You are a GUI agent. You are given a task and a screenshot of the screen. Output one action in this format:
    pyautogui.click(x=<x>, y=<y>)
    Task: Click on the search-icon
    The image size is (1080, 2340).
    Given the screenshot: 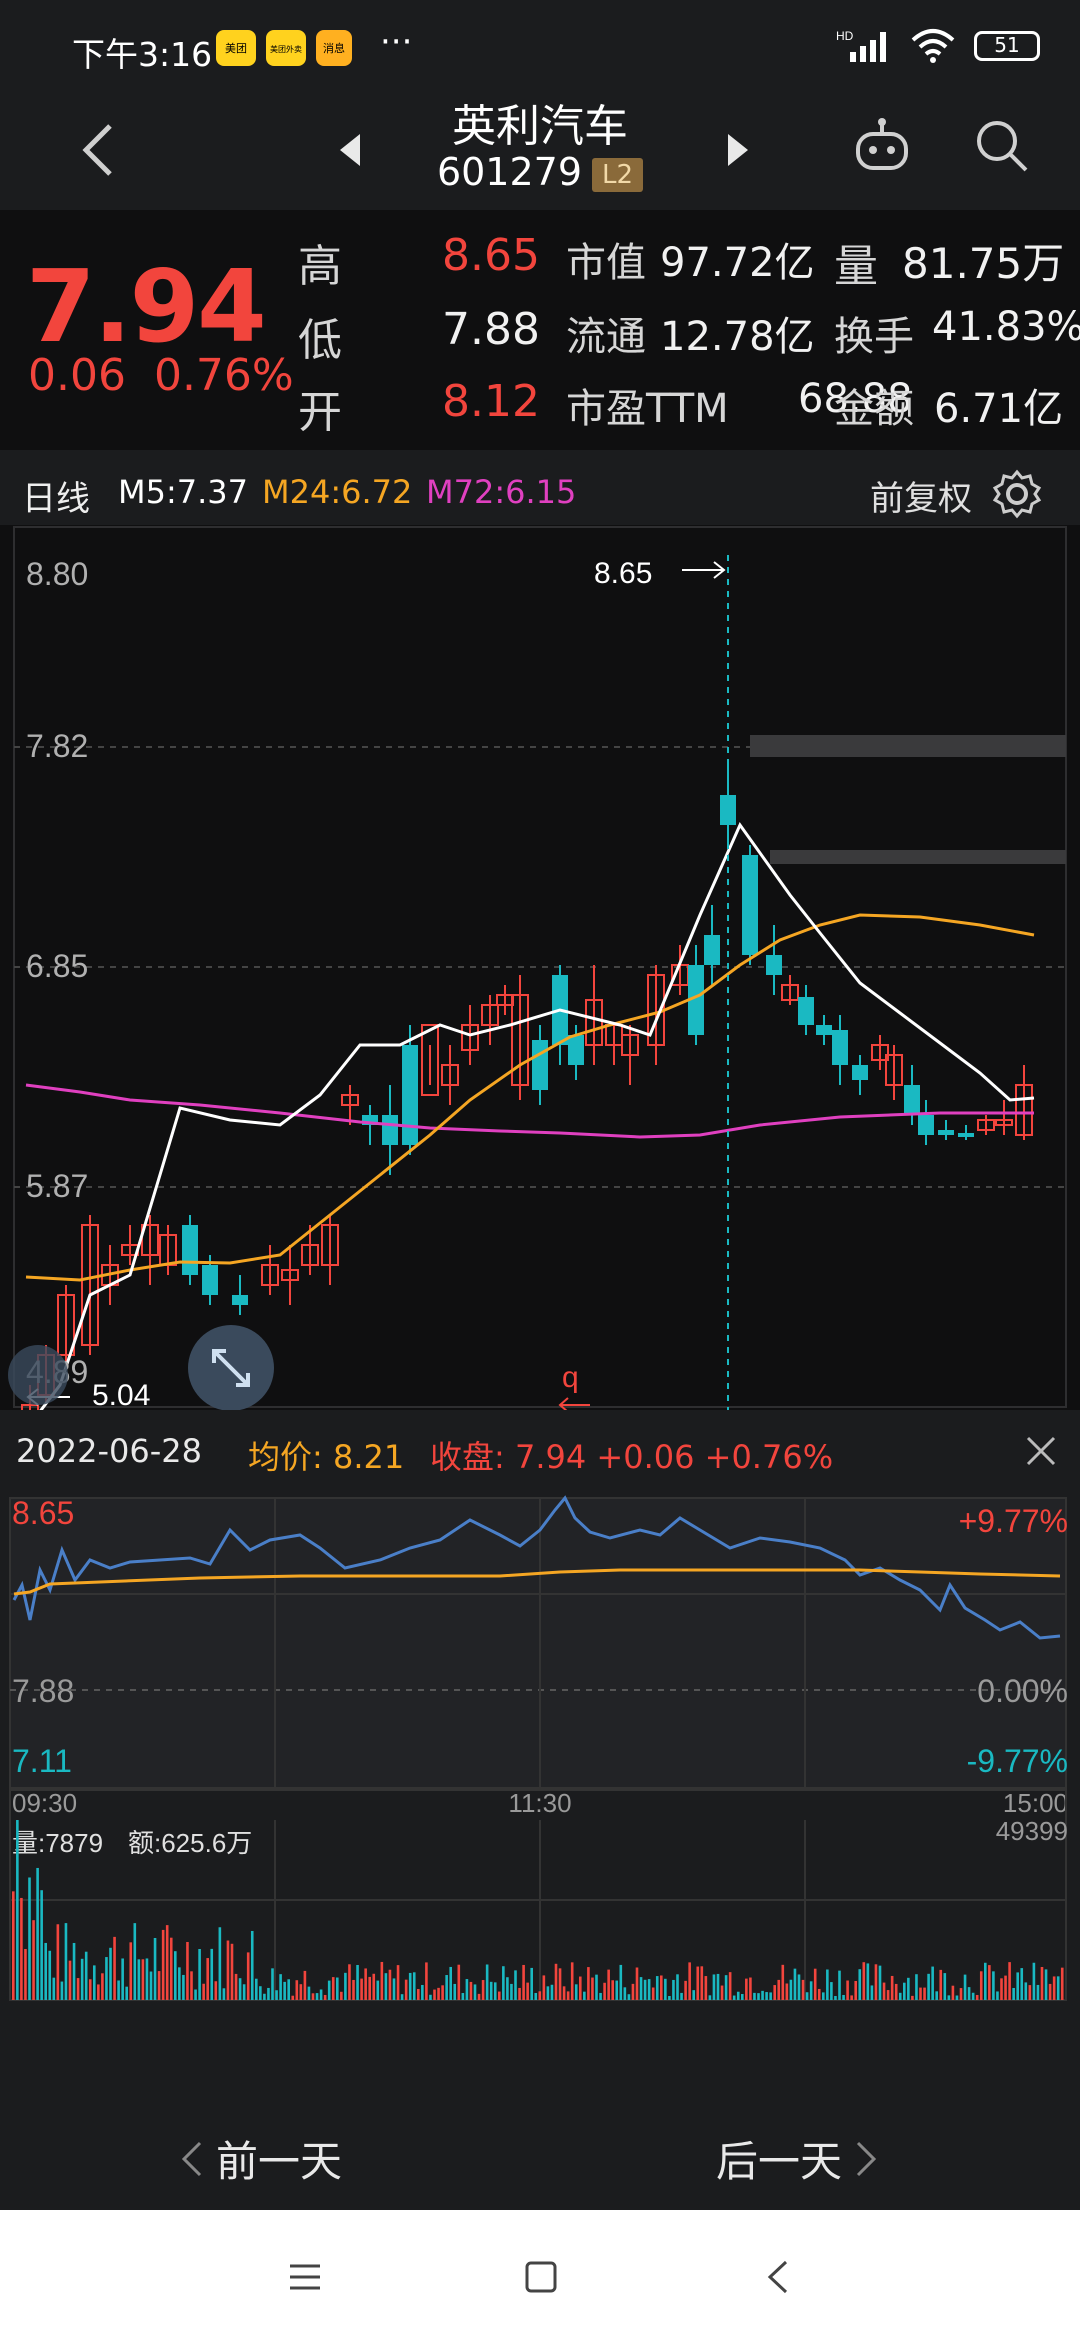 What is the action you would take?
    pyautogui.click(x=1002, y=146)
    